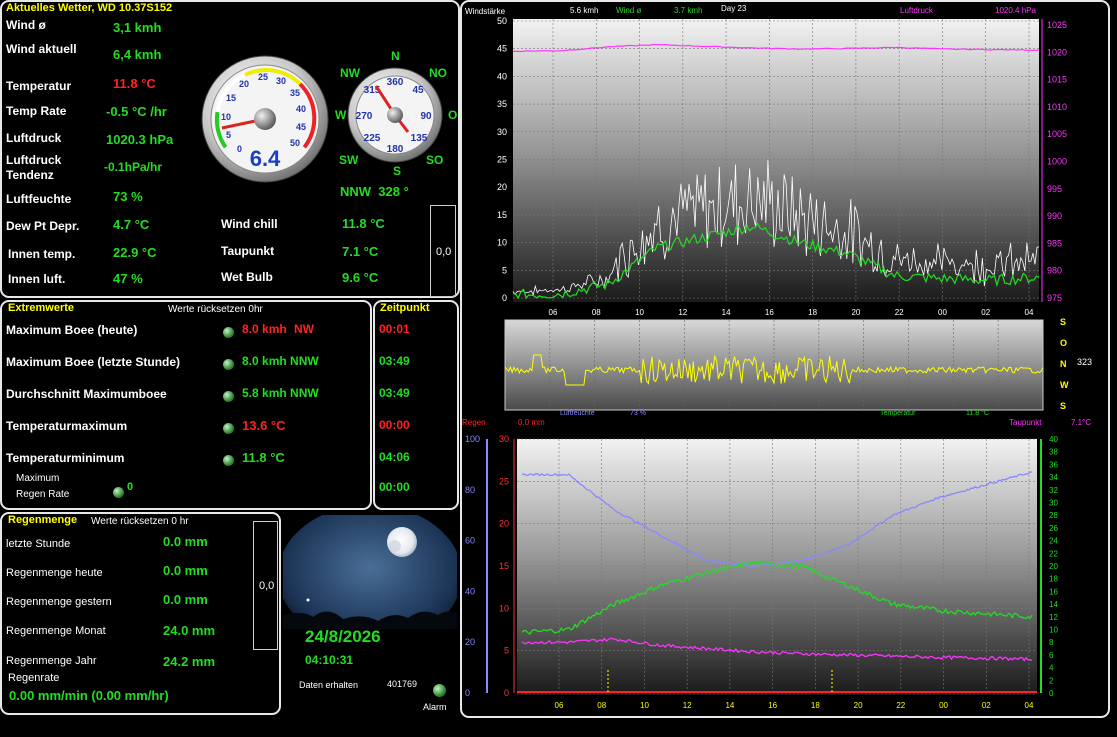 This screenshot has height=737, width=1117. Describe the element at coordinates (504, 524) in the screenshot. I see `temp-chart-y-tick: 20` at that location.